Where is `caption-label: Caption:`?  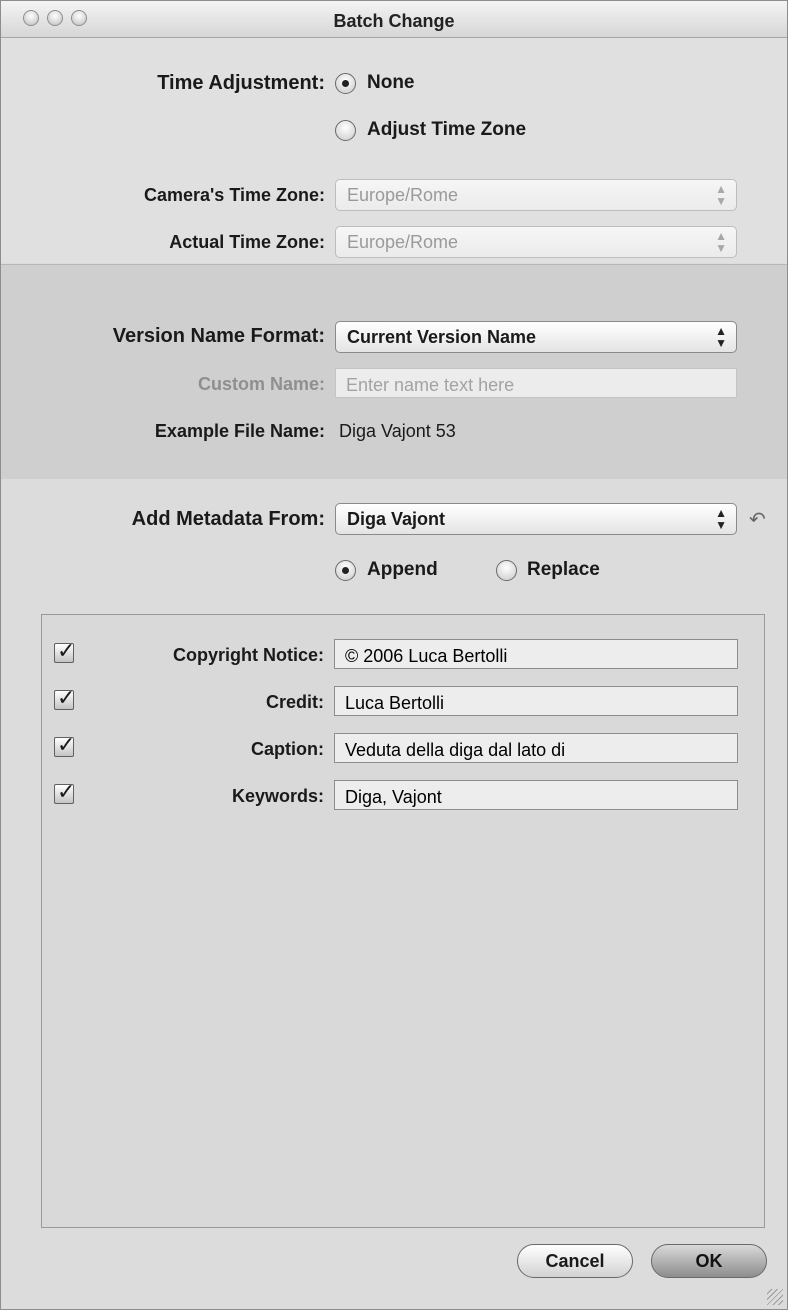 caption-label: Caption: is located at coordinates (287, 749).